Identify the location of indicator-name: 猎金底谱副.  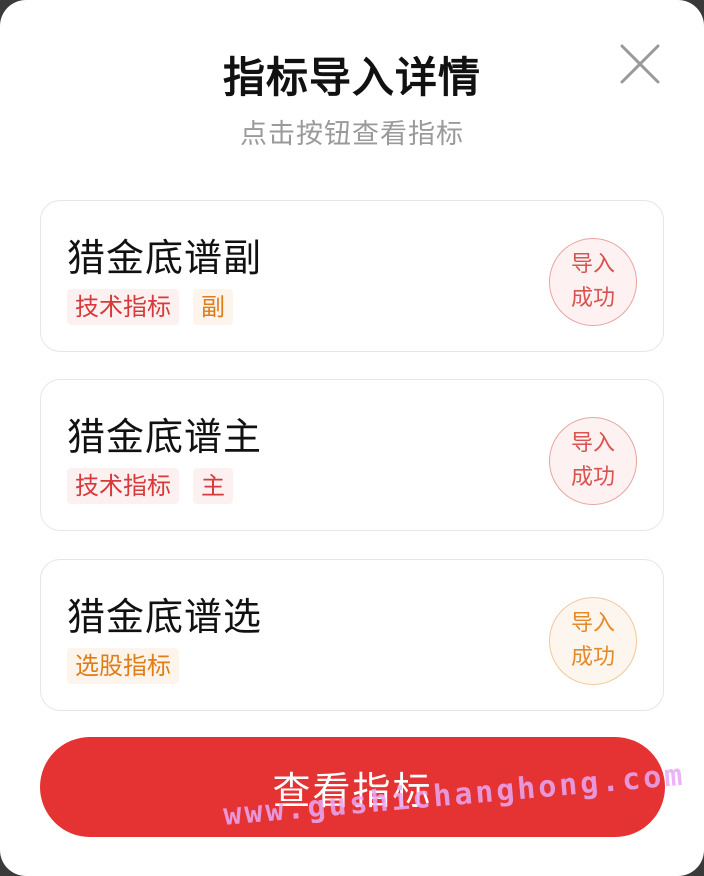
(165, 258).